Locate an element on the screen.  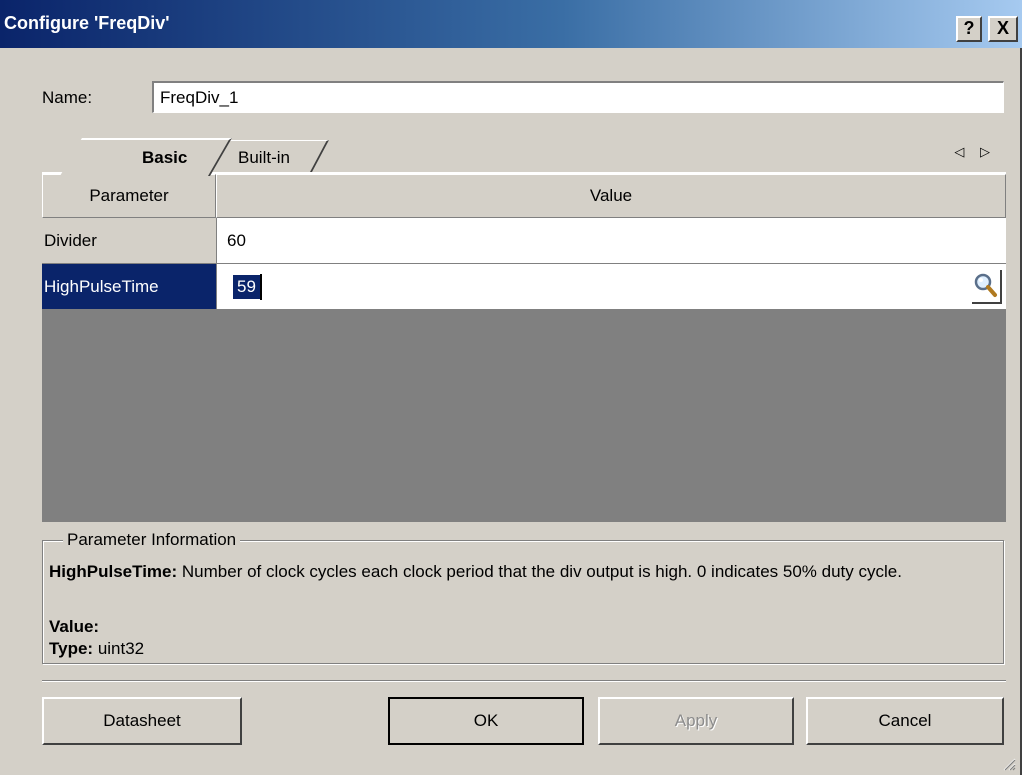
window-title: Configure 'FreqDiv' is located at coordinates (87, 23).